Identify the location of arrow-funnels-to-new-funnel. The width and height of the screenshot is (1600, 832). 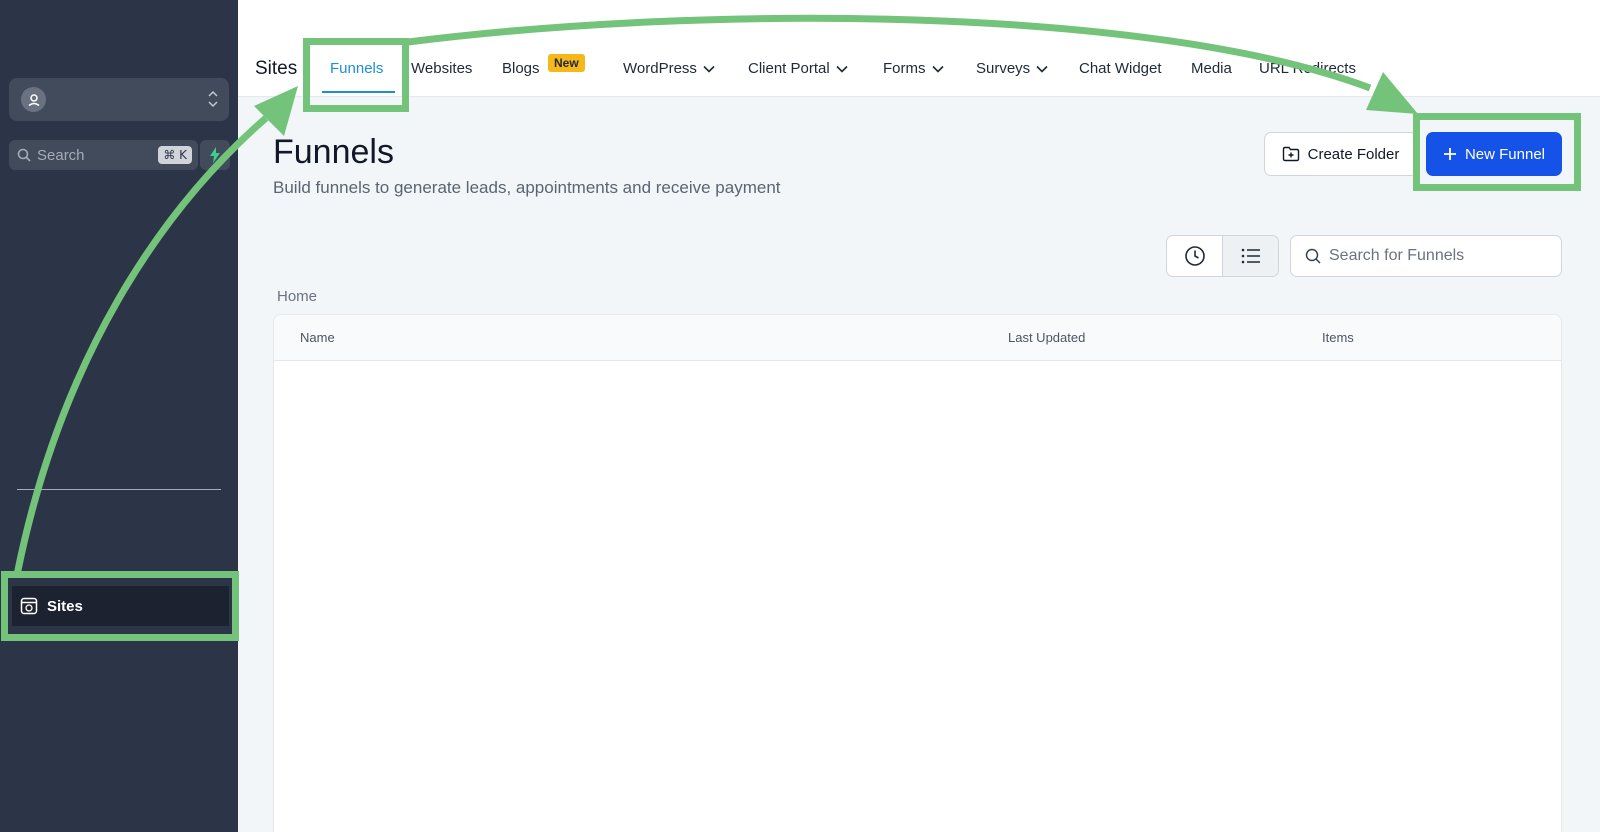
(889, 53).